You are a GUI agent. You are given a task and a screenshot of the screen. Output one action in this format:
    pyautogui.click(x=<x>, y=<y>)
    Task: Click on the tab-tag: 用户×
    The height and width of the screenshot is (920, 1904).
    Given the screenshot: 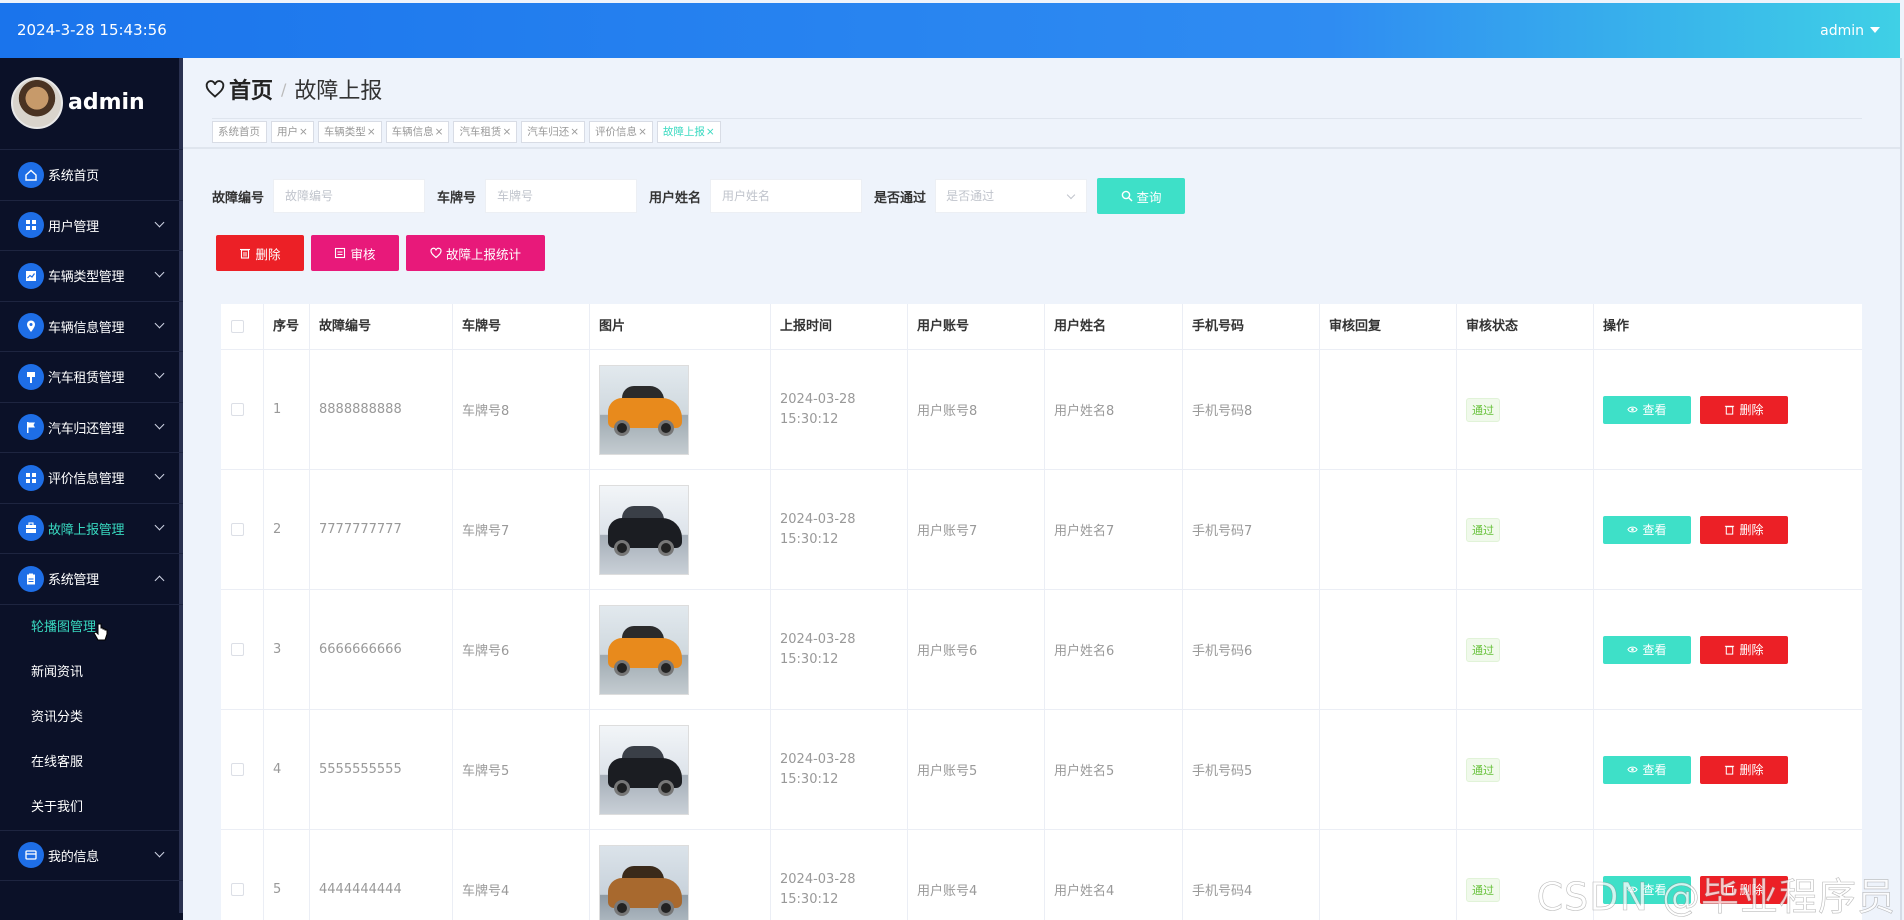 What is the action you would take?
    pyautogui.click(x=292, y=132)
    